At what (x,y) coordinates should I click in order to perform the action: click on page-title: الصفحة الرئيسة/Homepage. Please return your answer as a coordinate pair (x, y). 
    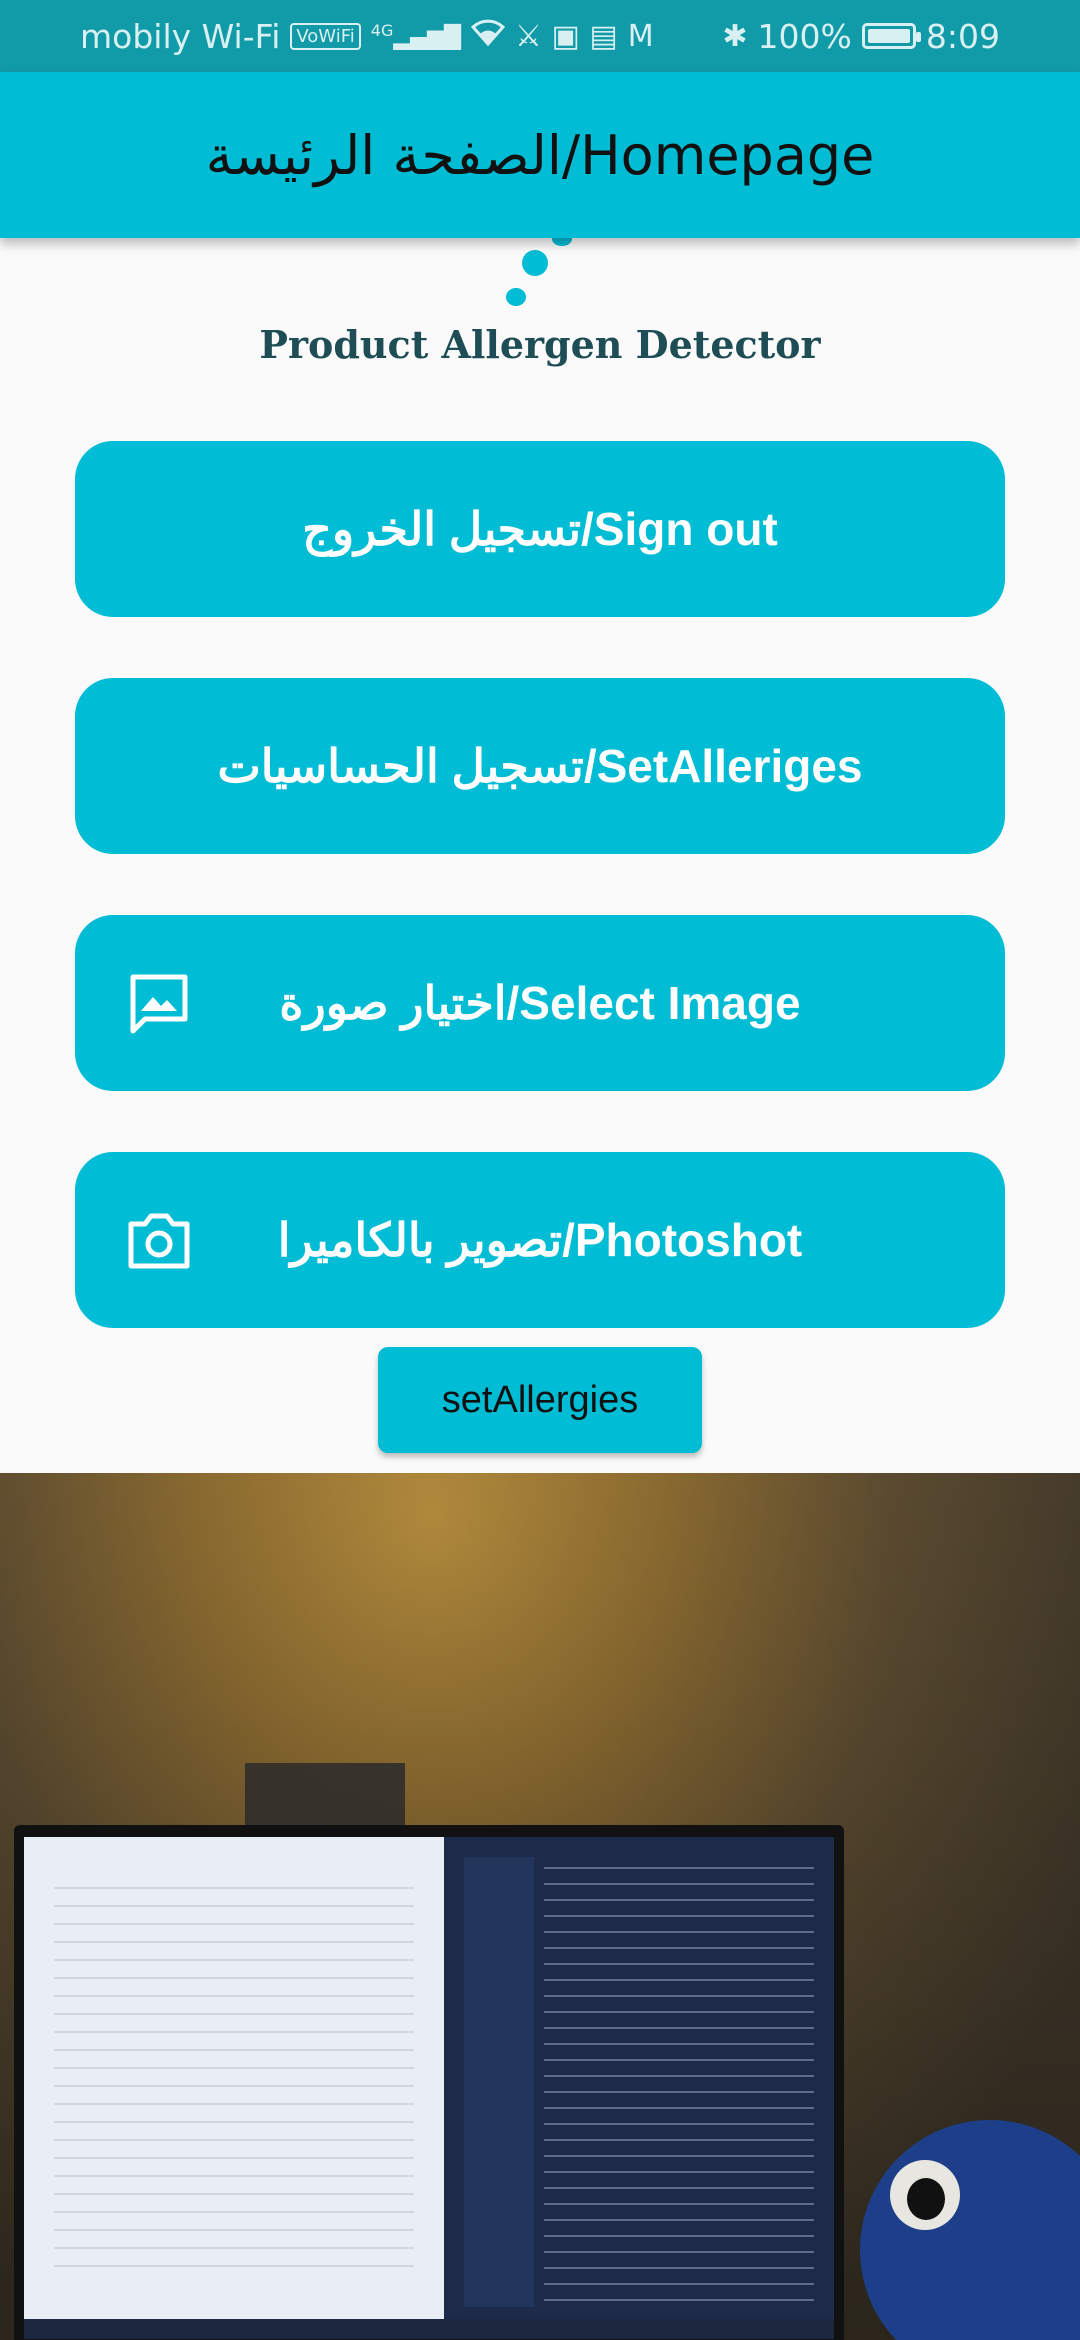
    Looking at the image, I should click on (540, 155).